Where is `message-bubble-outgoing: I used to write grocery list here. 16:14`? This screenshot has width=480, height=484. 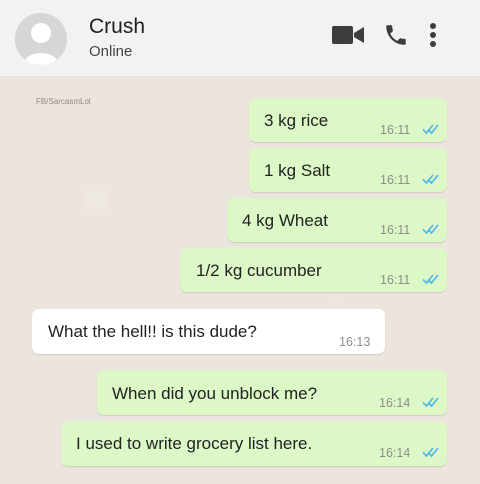 message-bubble-outgoing: I used to write grocery list here. 16:14 is located at coordinates (254, 443).